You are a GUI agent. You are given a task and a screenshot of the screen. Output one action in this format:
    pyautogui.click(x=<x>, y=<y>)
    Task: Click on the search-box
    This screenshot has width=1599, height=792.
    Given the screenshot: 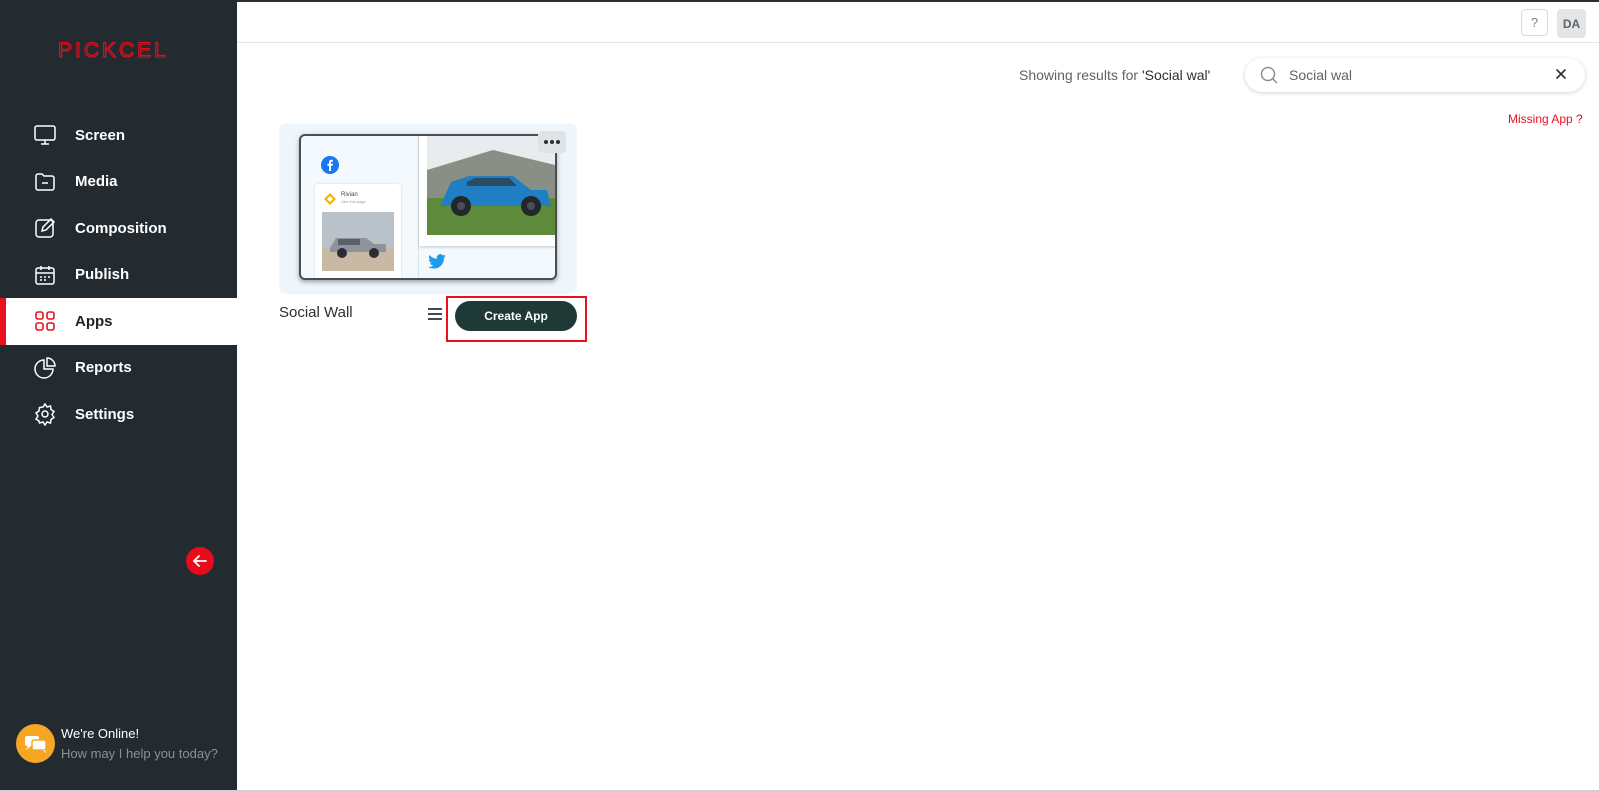 What is the action you would take?
    pyautogui.click(x=1415, y=75)
    